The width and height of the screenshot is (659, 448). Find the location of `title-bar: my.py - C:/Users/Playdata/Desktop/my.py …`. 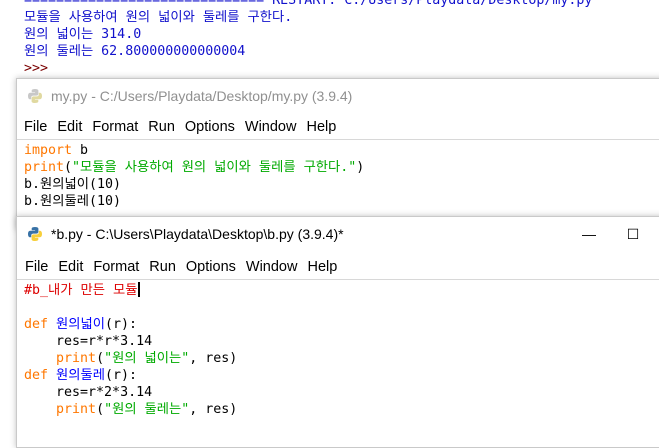

title-bar: my.py - C:/Users/Playdata/Desktop/my.py … is located at coordinates (338, 96).